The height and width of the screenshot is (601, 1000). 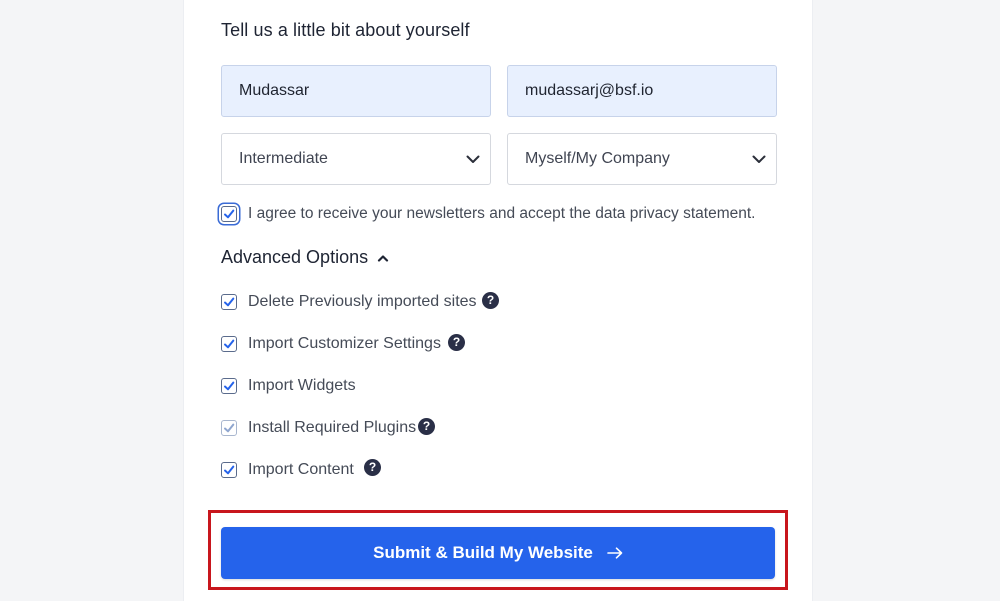 What do you see at coordinates (589, 90) in the screenshot?
I see `email-field-value: mudassarj@bsf.io` at bounding box center [589, 90].